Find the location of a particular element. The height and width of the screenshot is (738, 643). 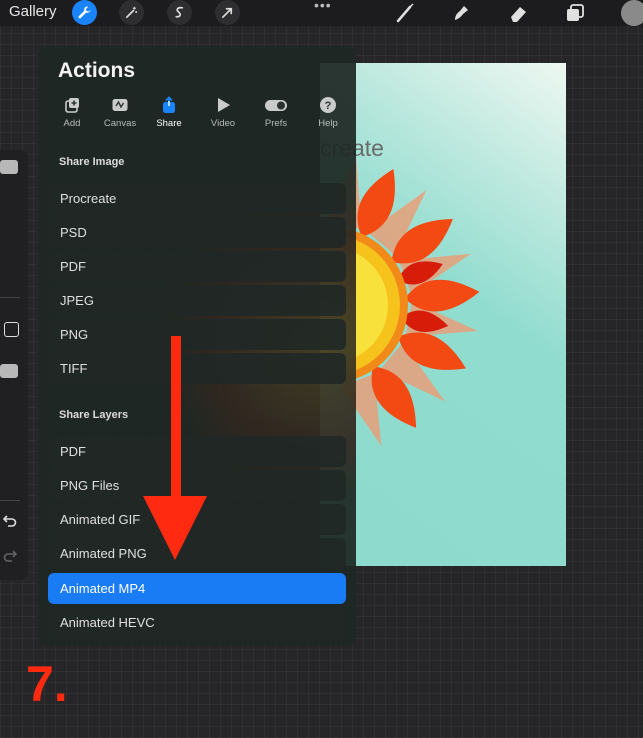

share-image-psd: PSD is located at coordinates (197, 232).